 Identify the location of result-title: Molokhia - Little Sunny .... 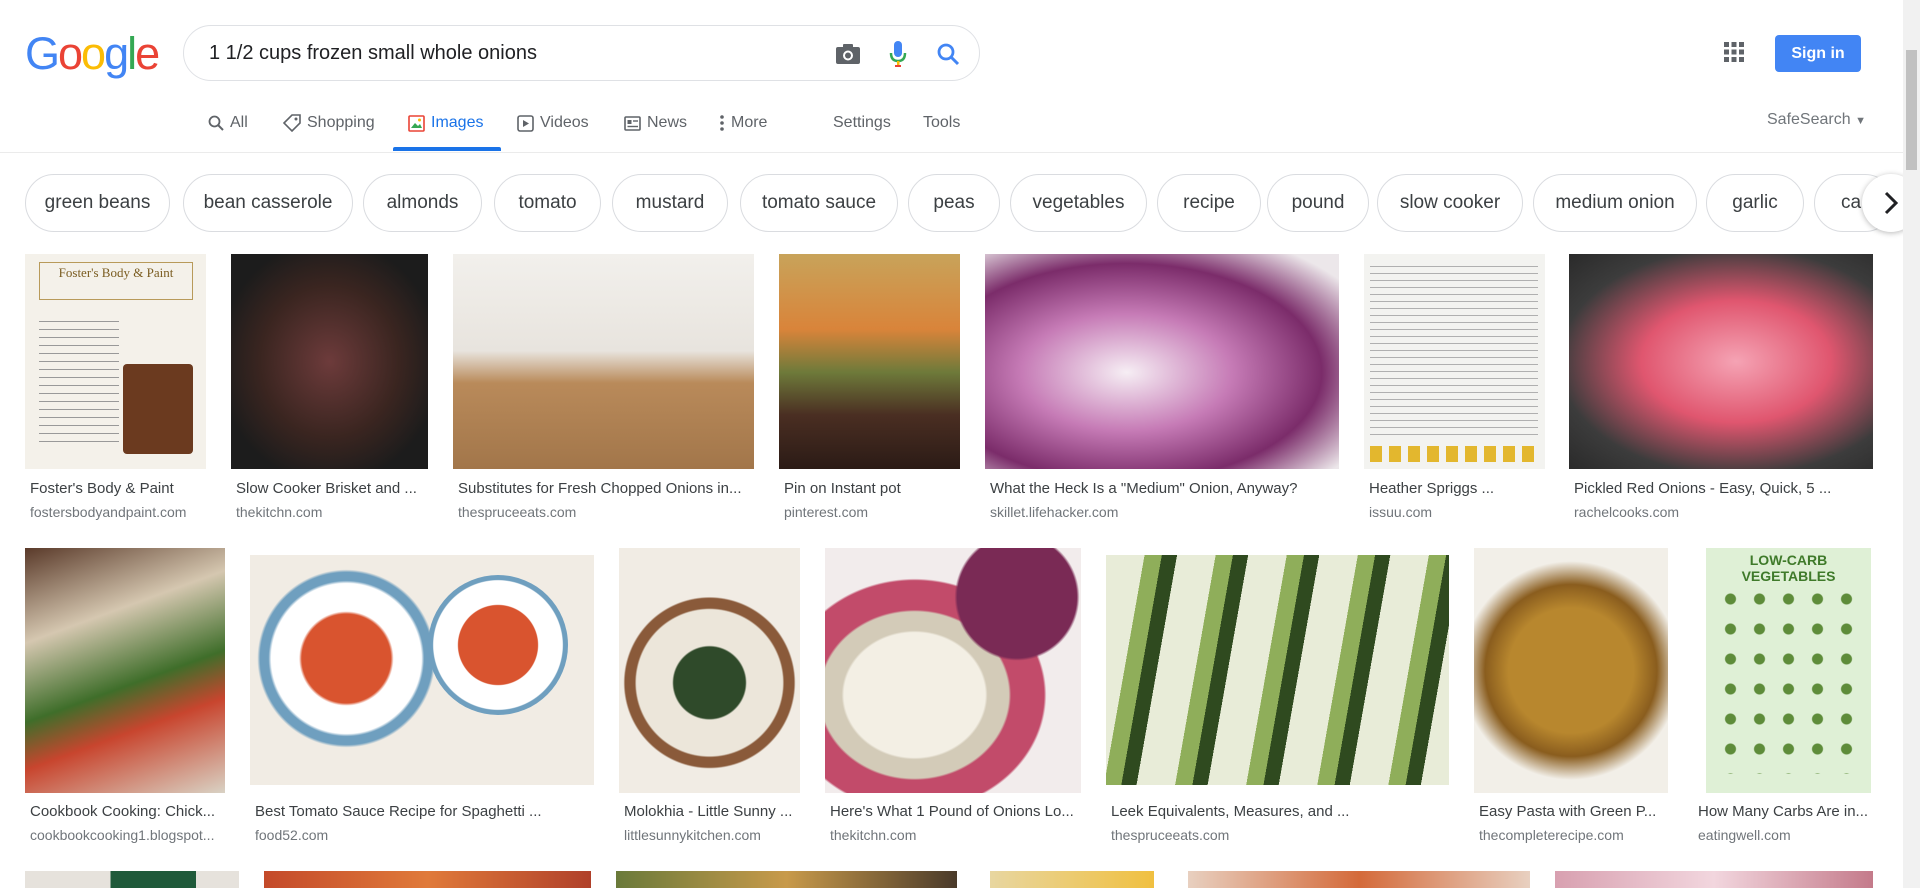
(712, 811).